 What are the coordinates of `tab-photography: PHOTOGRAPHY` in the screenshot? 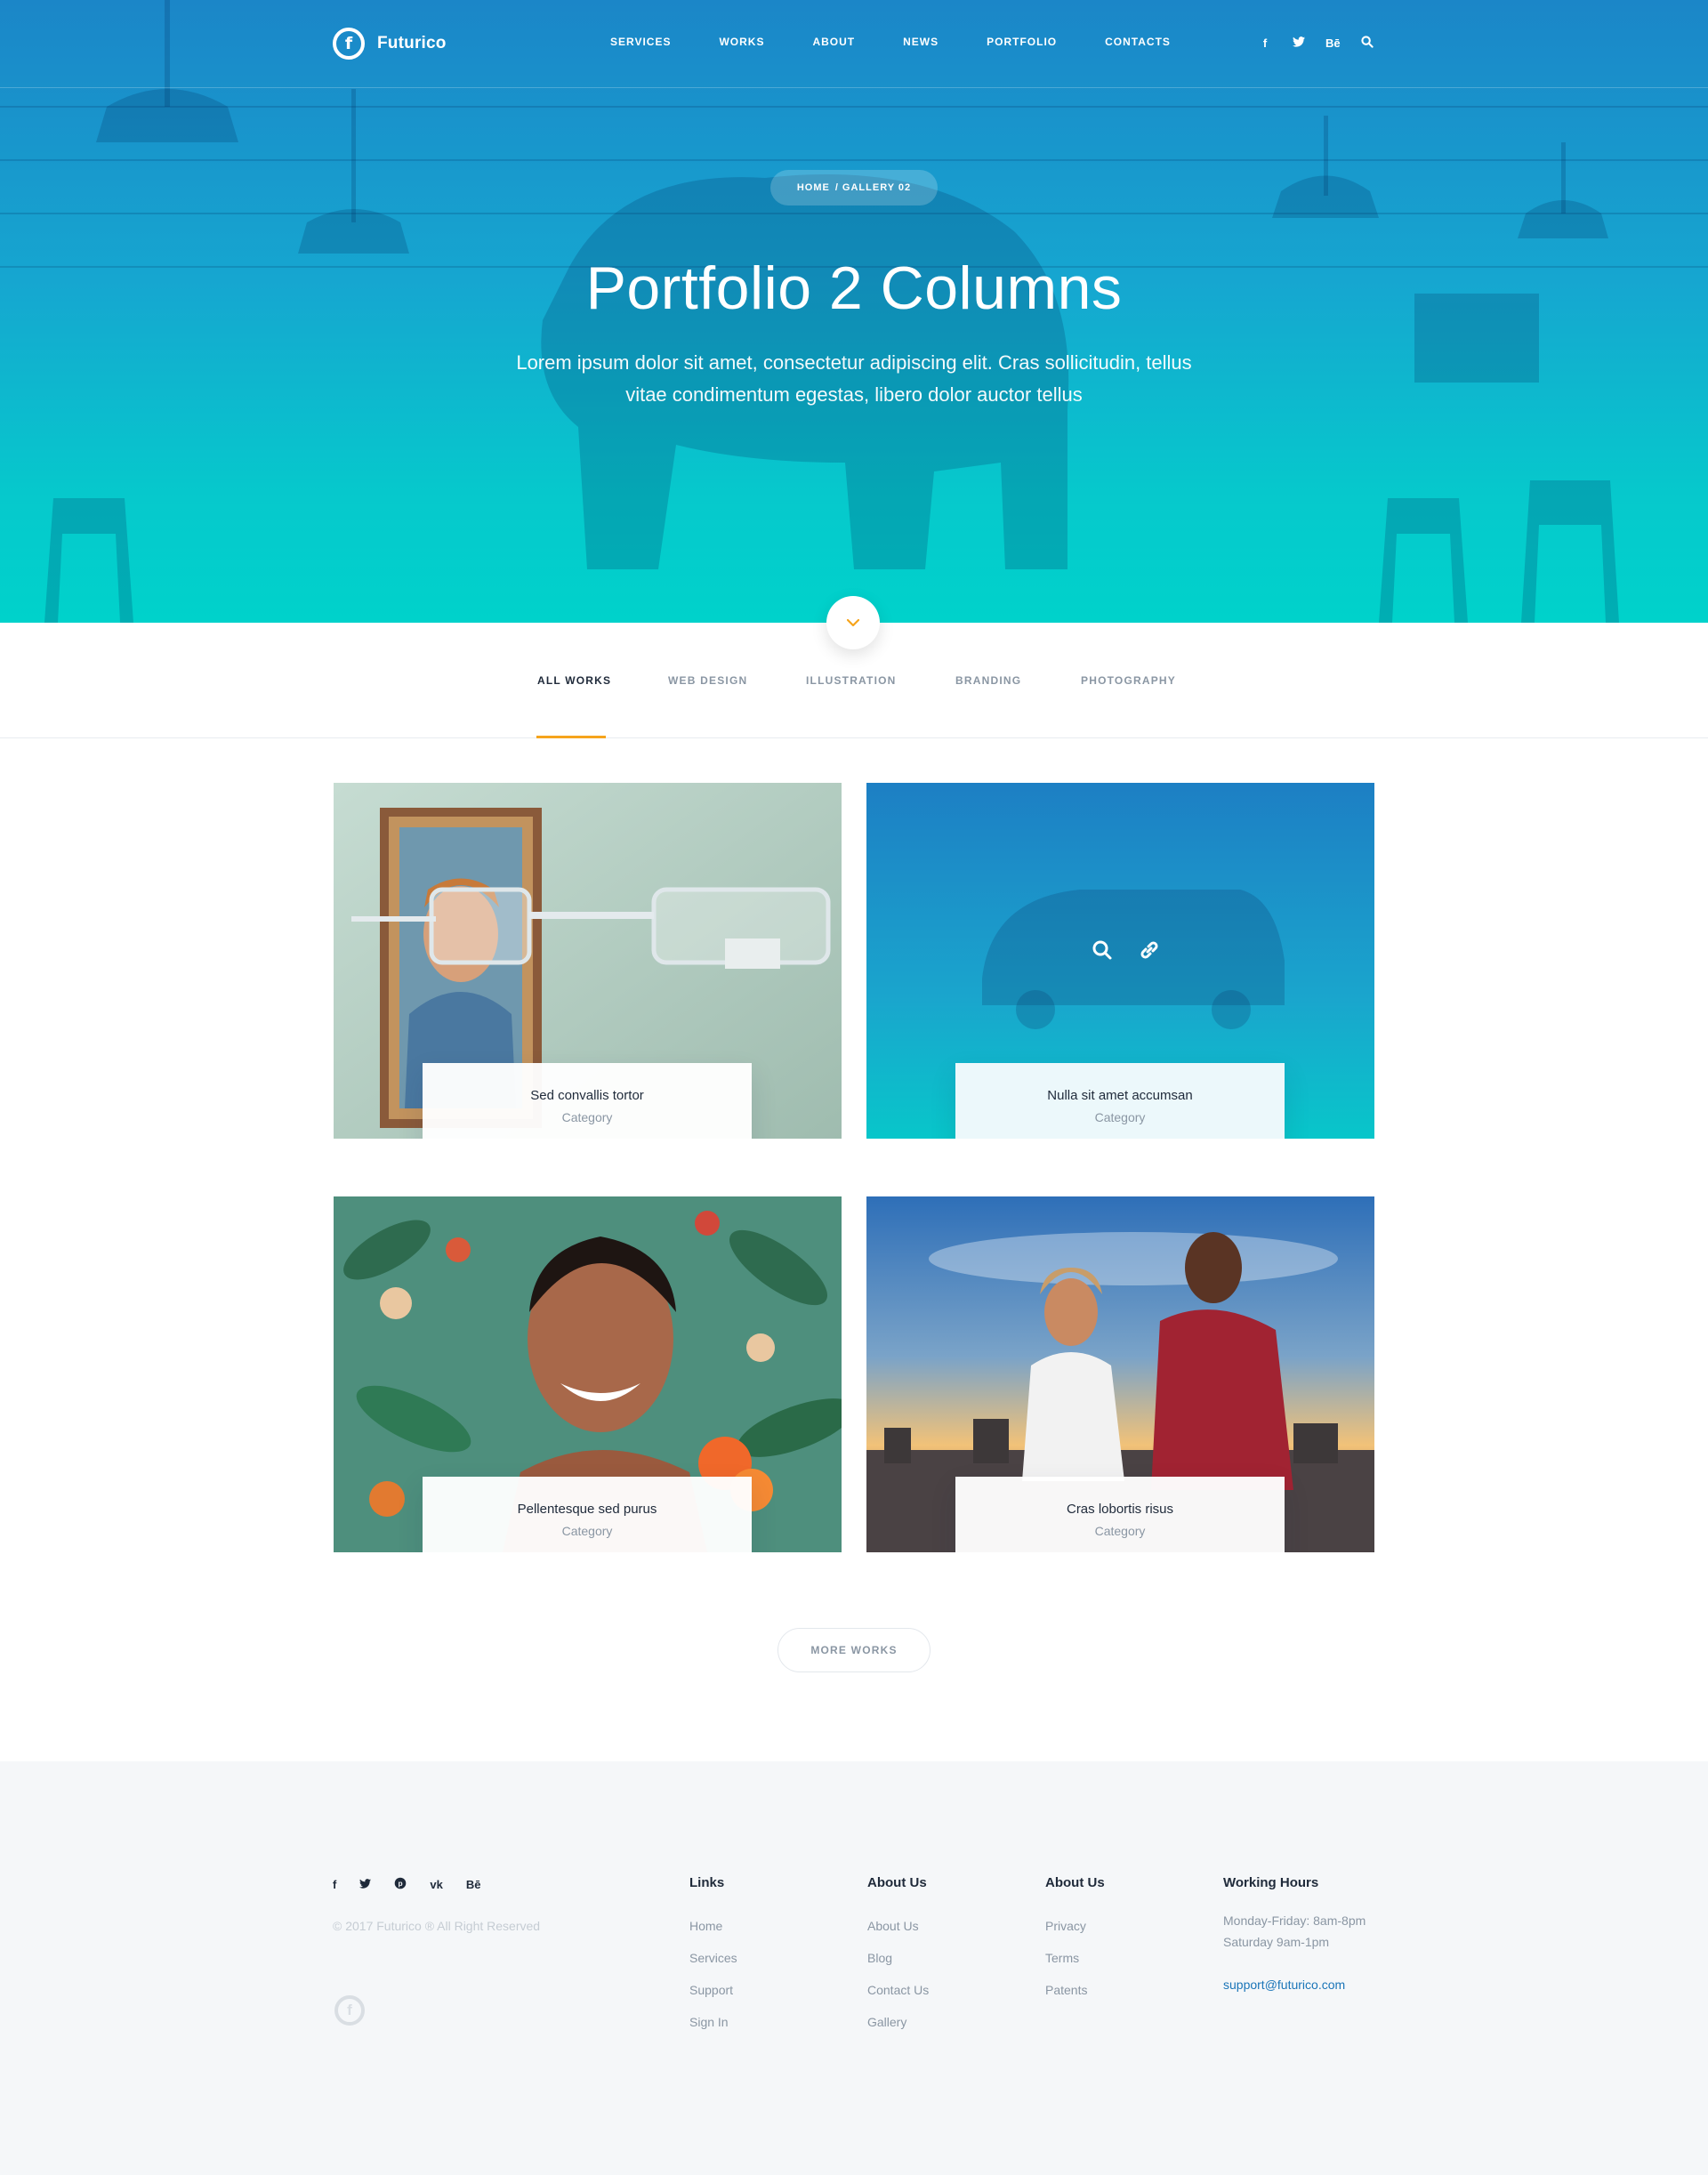 It's located at (1128, 680).